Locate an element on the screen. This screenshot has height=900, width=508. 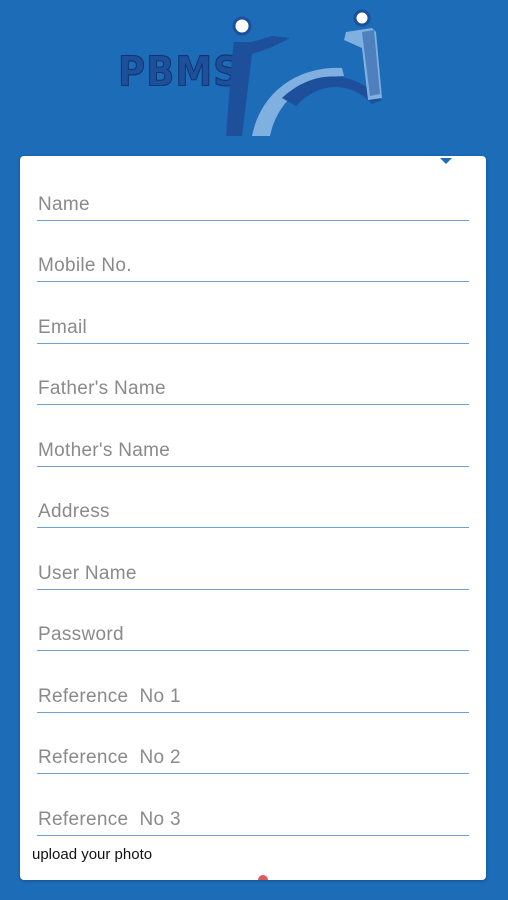
email-input is located at coordinates (254, 328).